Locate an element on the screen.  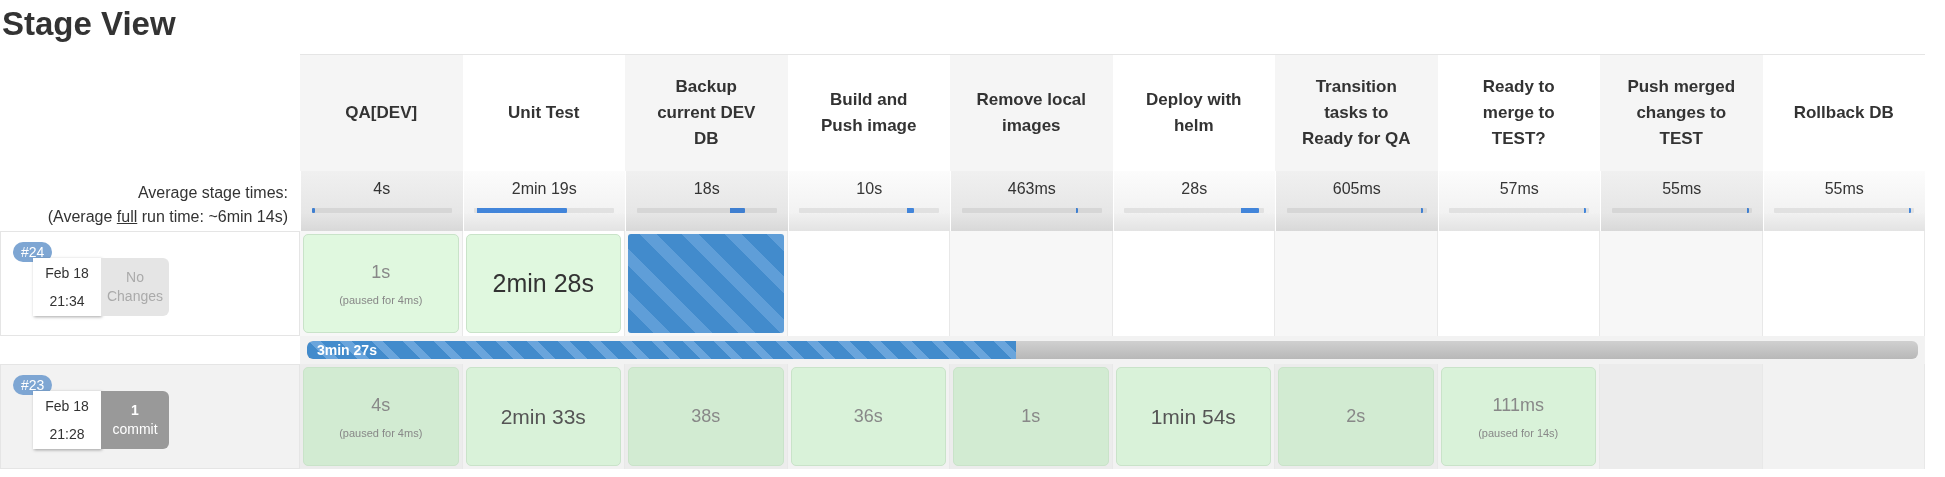
average-time-cell: 57ms is located at coordinates (1518, 201).